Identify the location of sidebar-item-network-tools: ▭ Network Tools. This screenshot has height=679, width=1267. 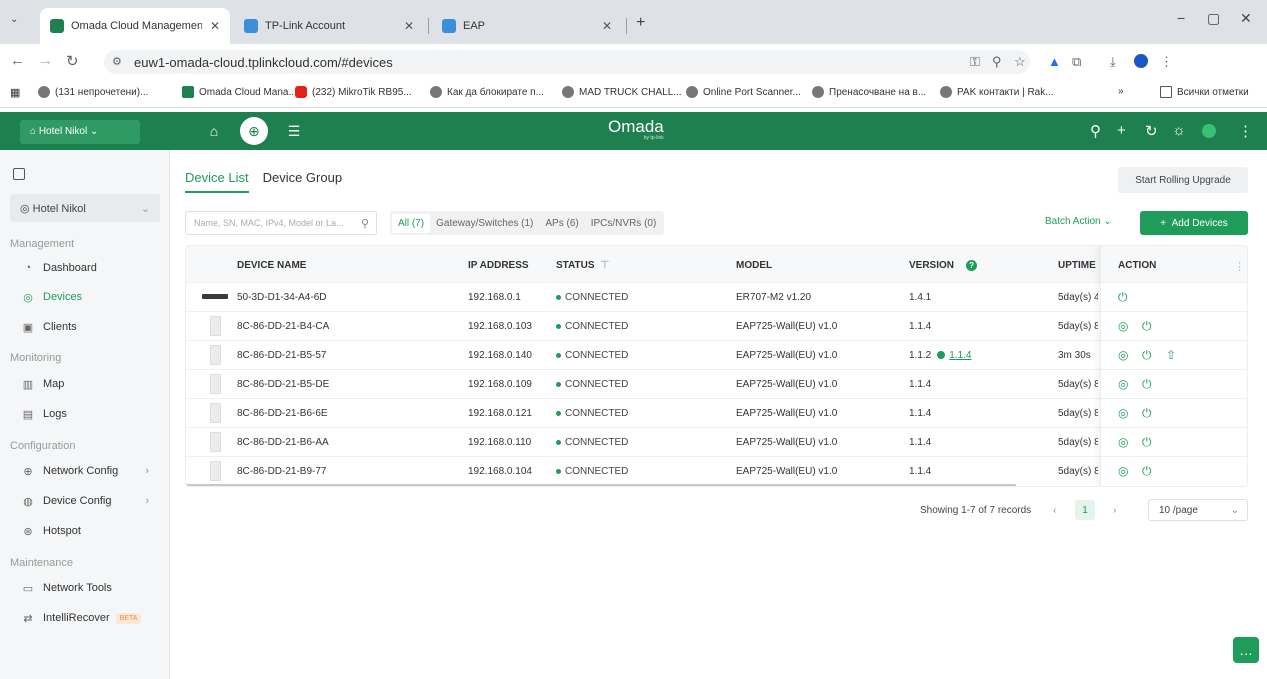
(87, 588).